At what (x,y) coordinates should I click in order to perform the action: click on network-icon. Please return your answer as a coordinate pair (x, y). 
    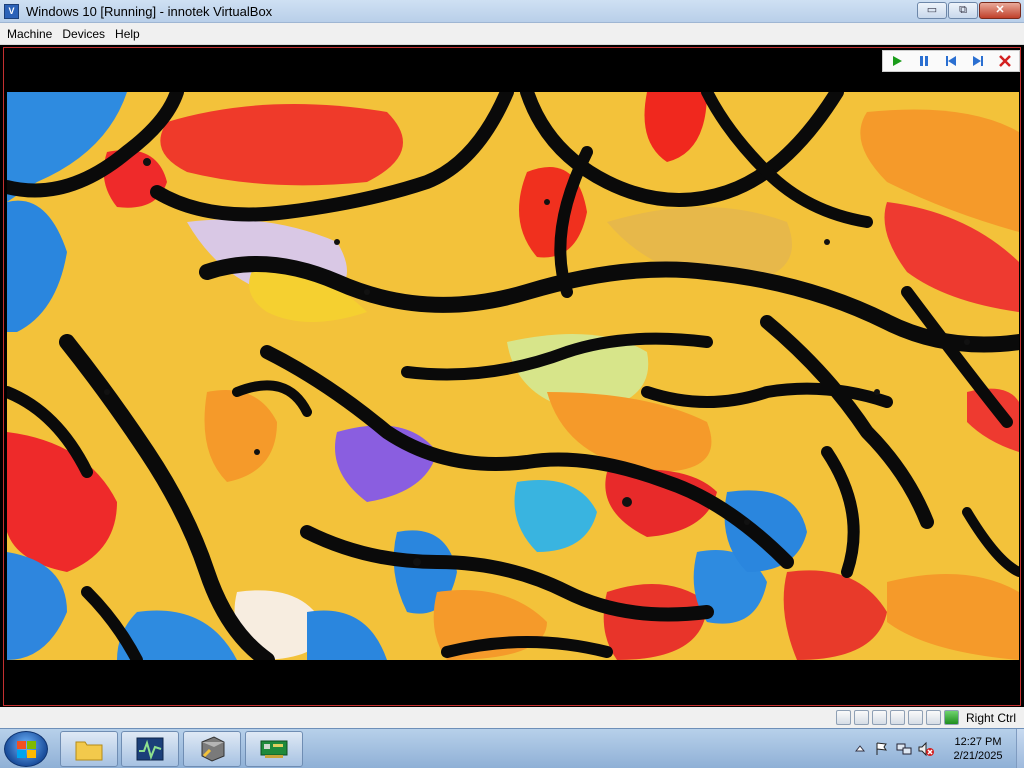
    Looking at the image, I should click on (897, 717).